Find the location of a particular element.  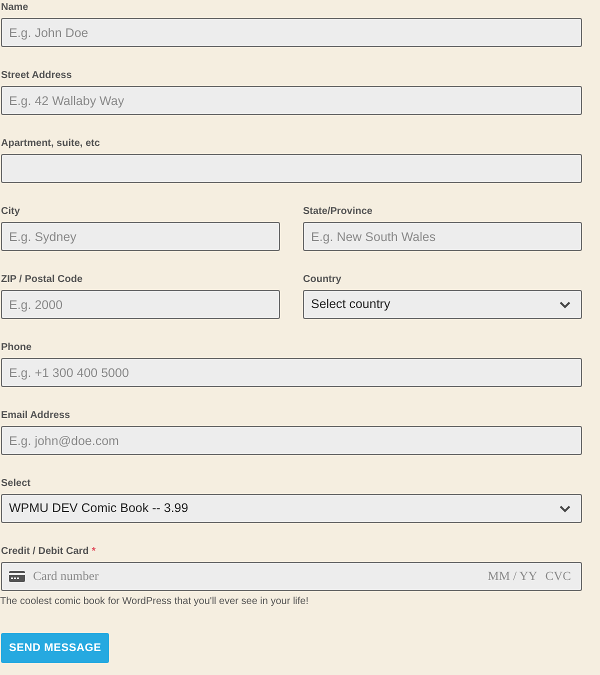

text-field: E.g. john@doe.com is located at coordinates (291, 440).